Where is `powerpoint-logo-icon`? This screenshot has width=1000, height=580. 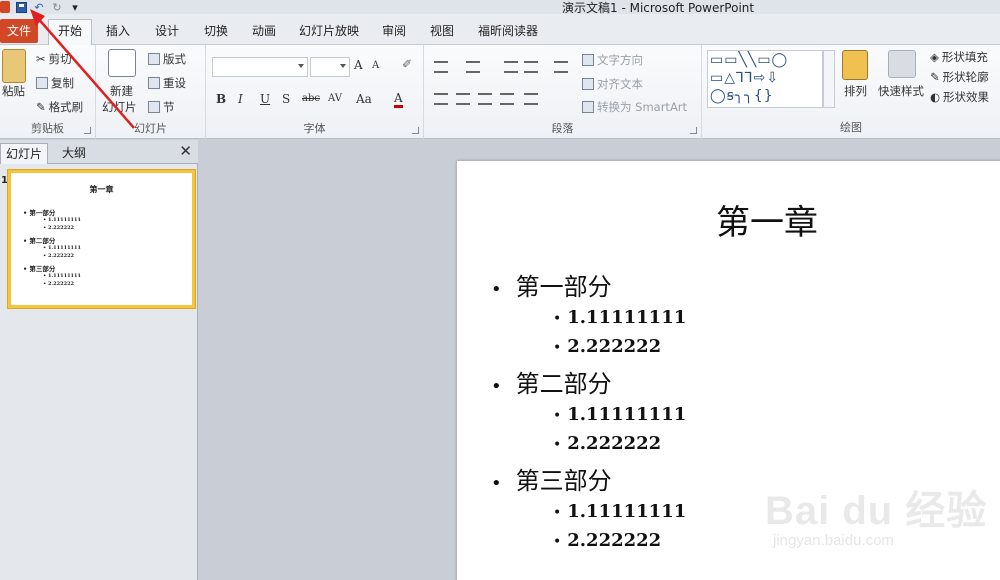 powerpoint-logo-icon is located at coordinates (5, 7).